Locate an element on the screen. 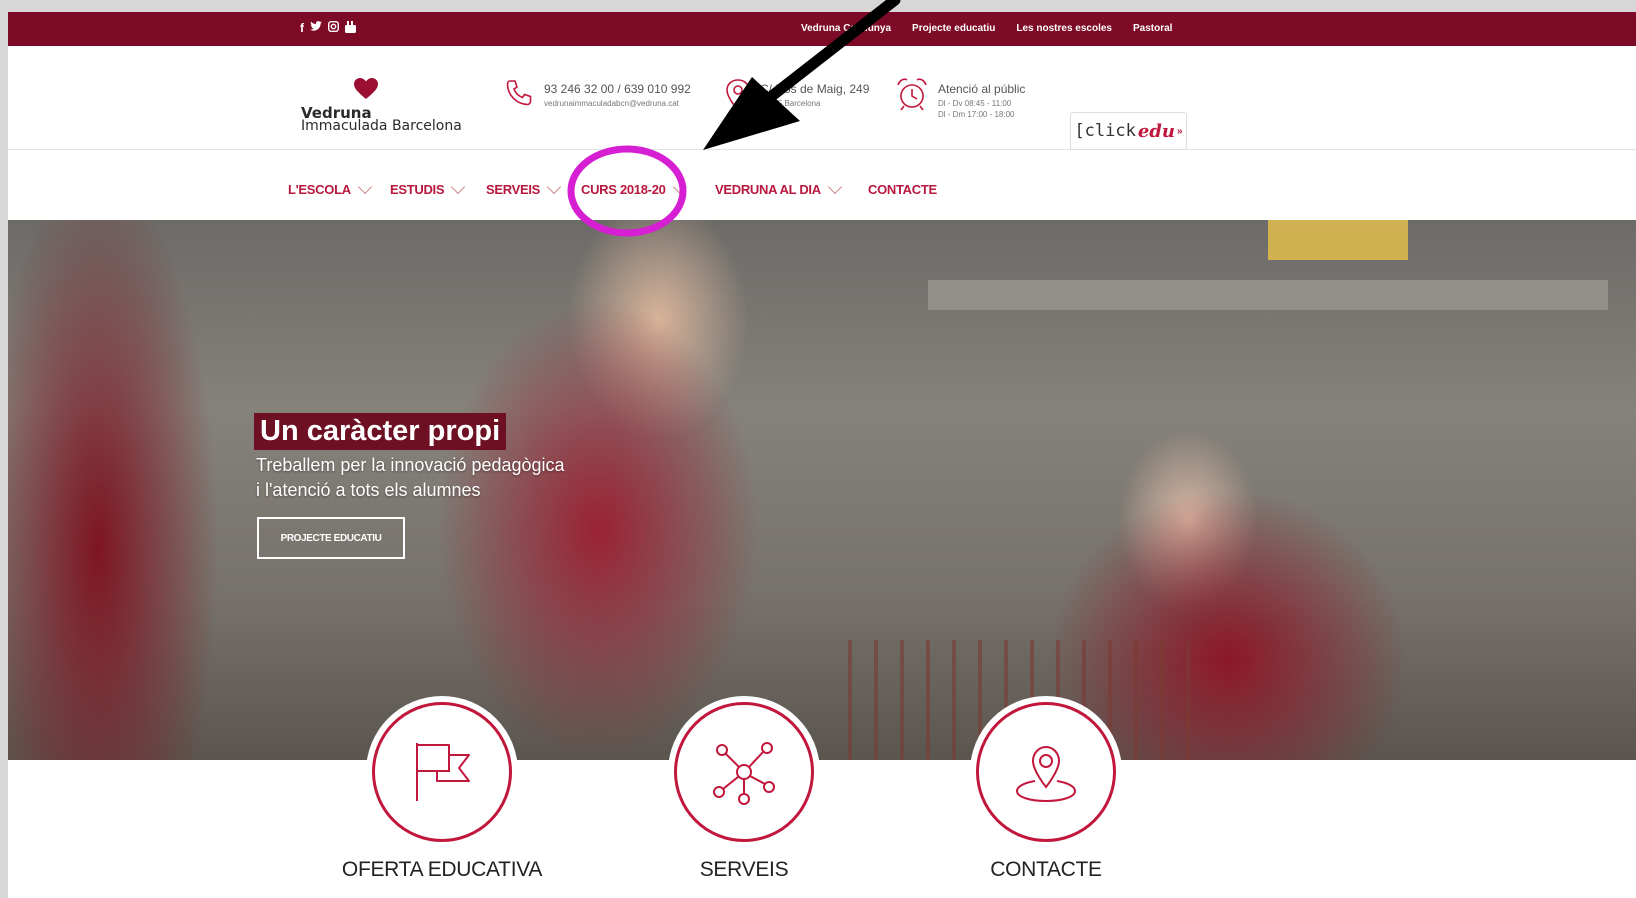 This screenshot has width=1636, height=898. location-pin-icon is located at coordinates (1046, 774).